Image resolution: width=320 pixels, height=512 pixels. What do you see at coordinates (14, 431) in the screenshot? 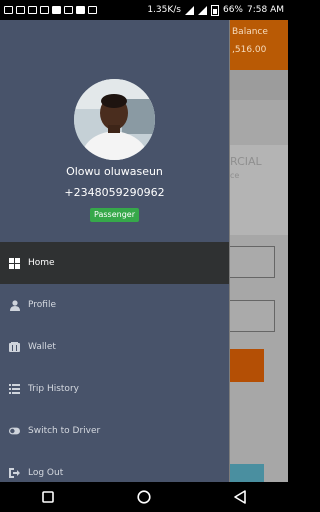
I see `toggle-icon` at bounding box center [14, 431].